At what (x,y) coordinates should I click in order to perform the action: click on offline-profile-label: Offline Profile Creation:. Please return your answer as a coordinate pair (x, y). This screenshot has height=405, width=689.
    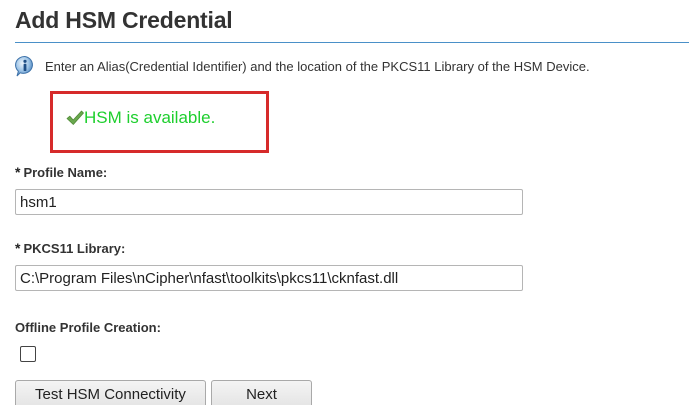
    Looking at the image, I should click on (88, 327).